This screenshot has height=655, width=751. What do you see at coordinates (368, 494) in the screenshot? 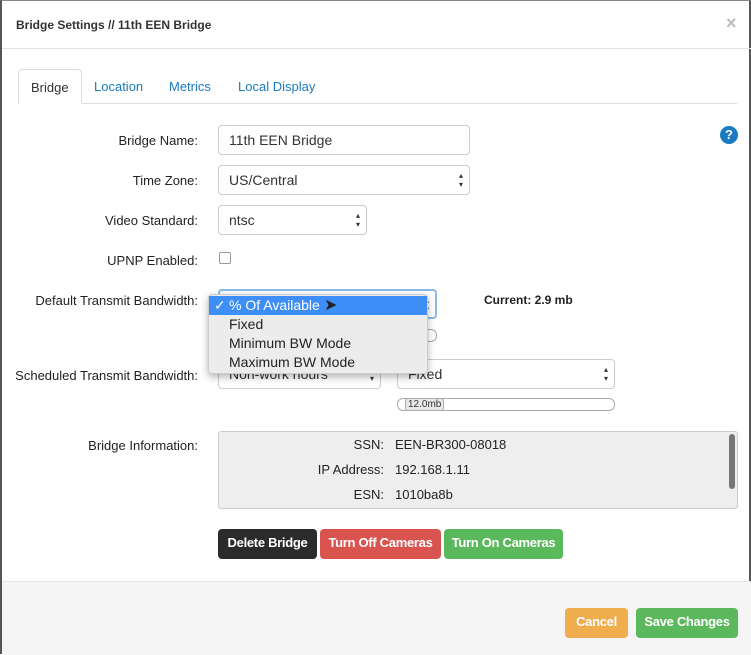
I see `esn-label: ESN:` at bounding box center [368, 494].